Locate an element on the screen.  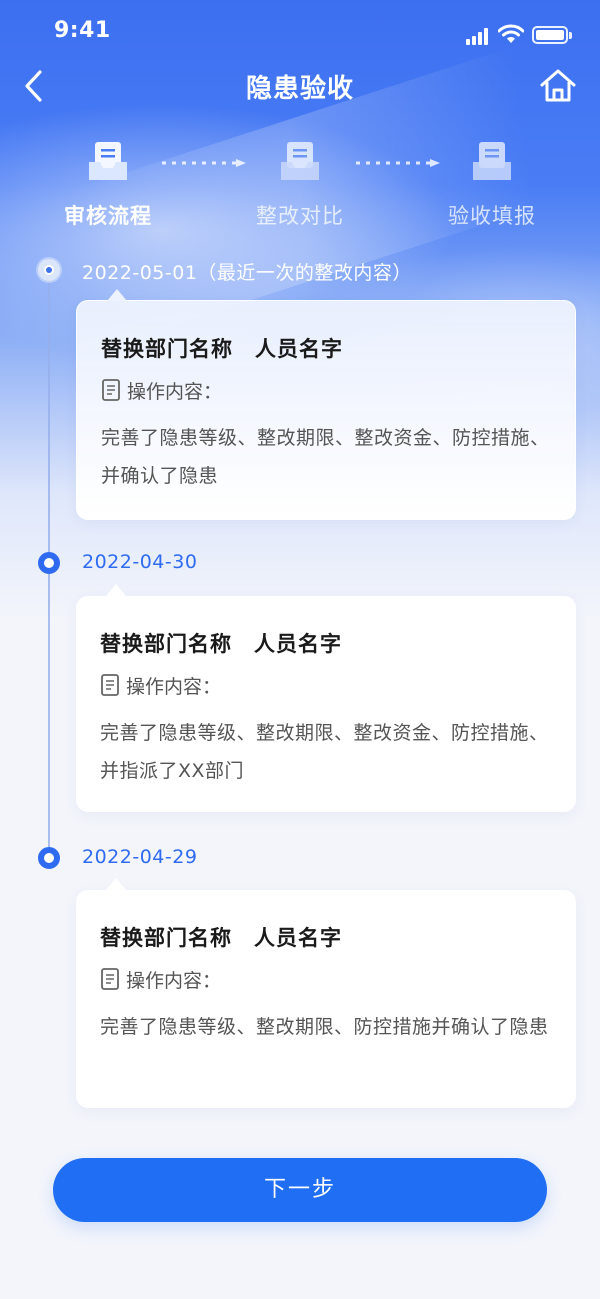
status-time: 9:41 is located at coordinates (82, 30).